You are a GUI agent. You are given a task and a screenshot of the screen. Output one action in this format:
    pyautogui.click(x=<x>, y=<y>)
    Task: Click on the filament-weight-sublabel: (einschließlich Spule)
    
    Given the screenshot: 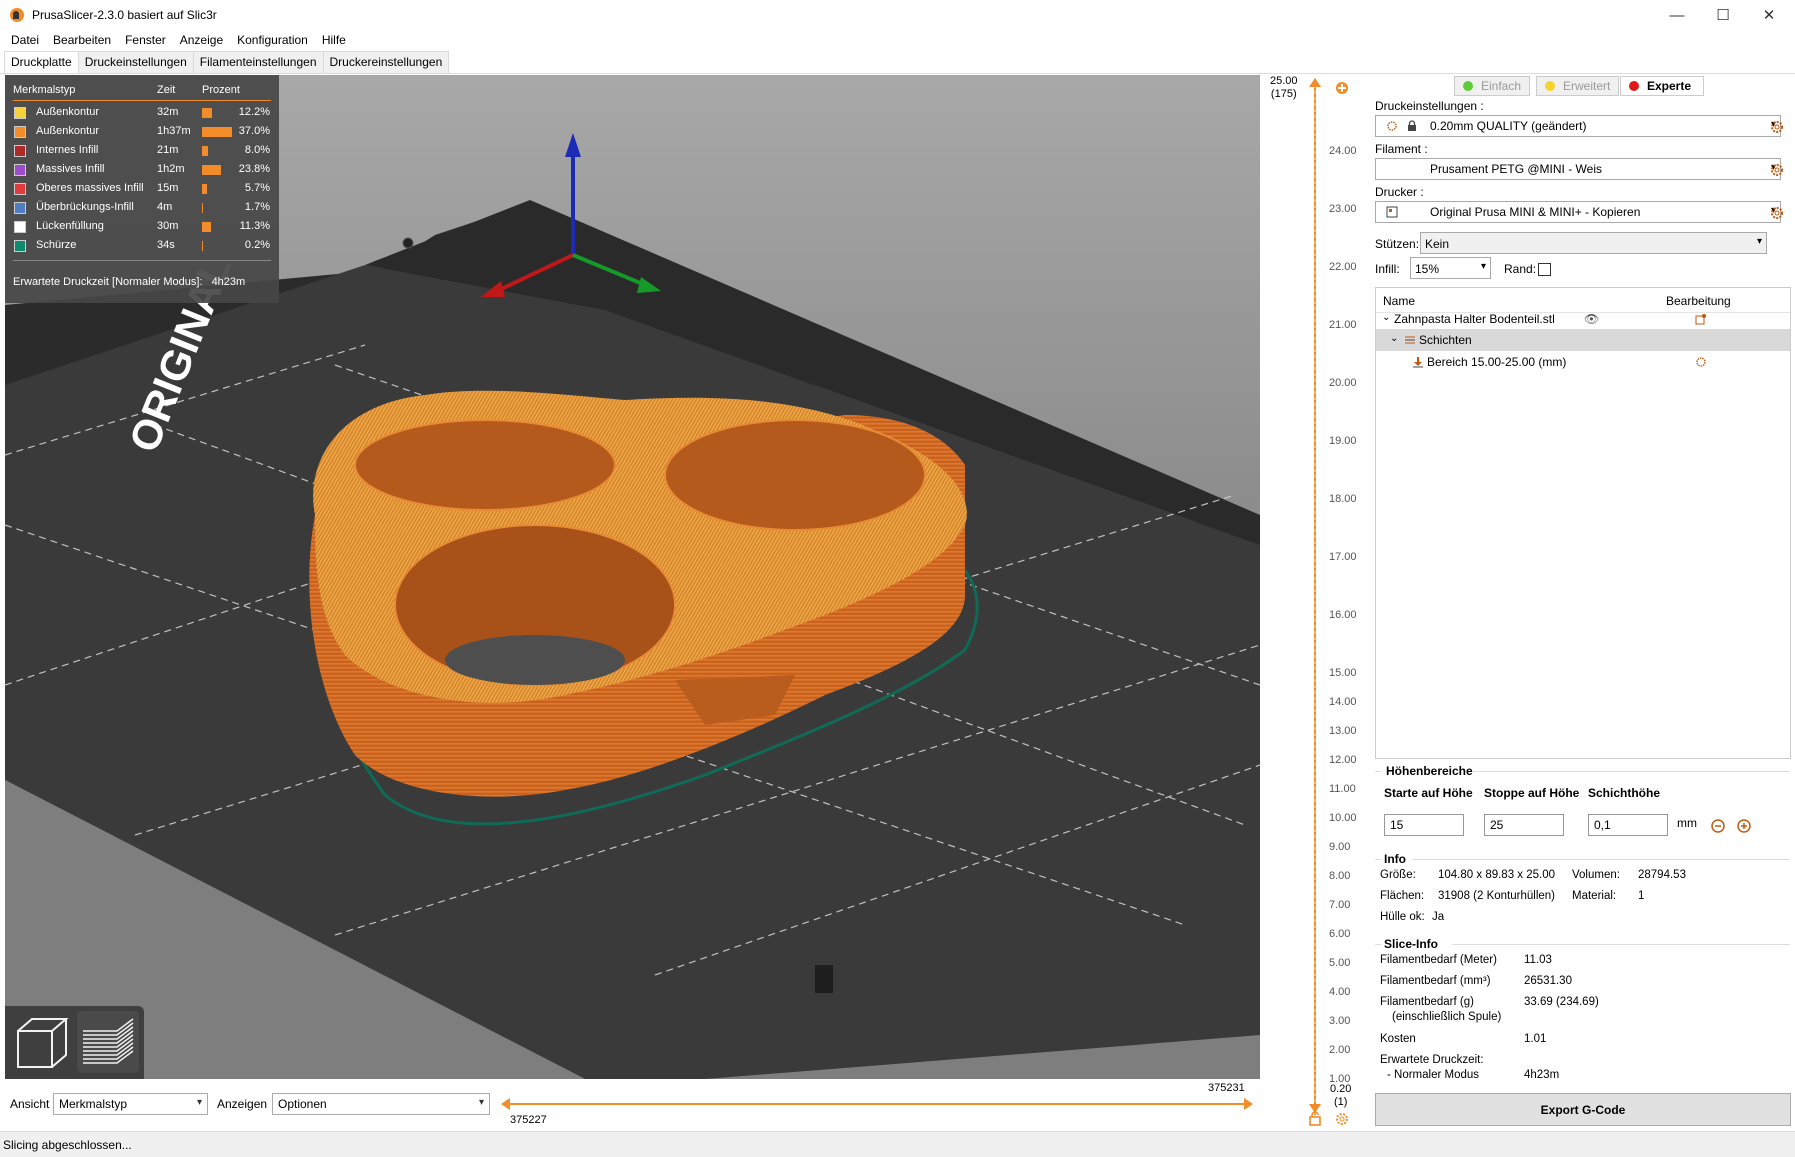 What is the action you would take?
    pyautogui.click(x=1447, y=1017)
    